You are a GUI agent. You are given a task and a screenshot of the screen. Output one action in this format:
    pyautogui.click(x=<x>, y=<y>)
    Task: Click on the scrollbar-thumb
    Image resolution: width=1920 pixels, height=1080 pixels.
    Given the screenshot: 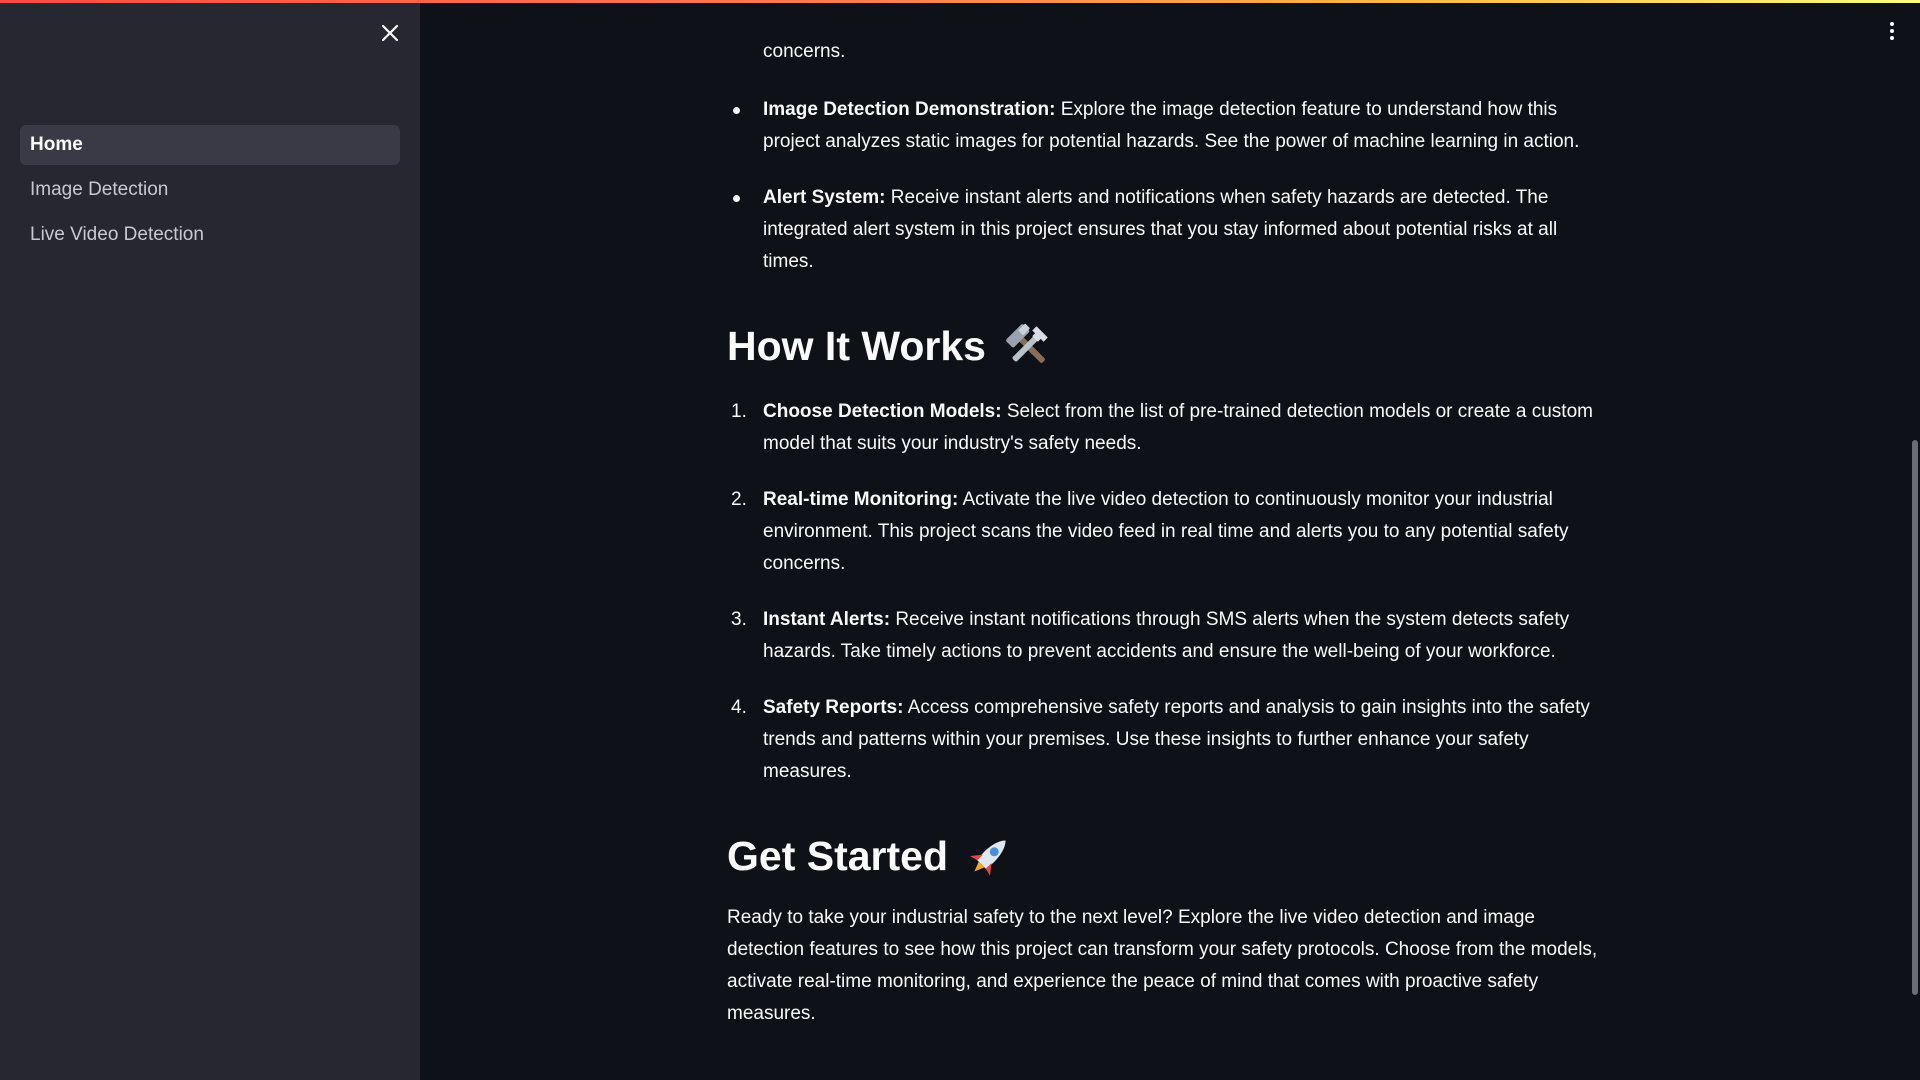 What is the action you would take?
    pyautogui.click(x=1915, y=717)
    